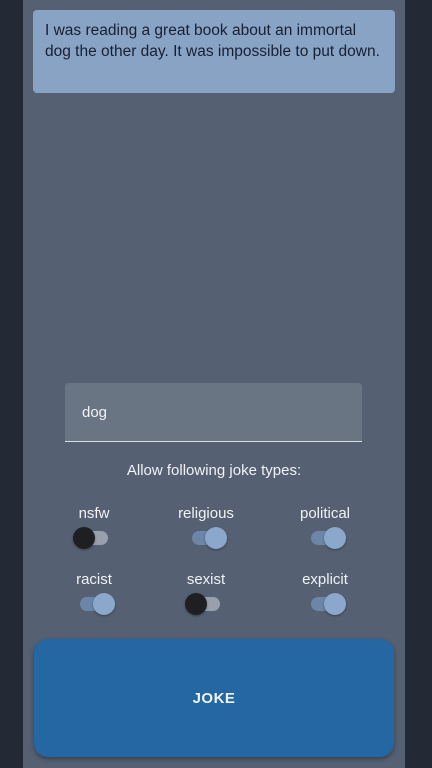 This screenshot has height=768, width=432. What do you see at coordinates (94, 579) in the screenshot?
I see `toggle-label-racist: racist` at bounding box center [94, 579].